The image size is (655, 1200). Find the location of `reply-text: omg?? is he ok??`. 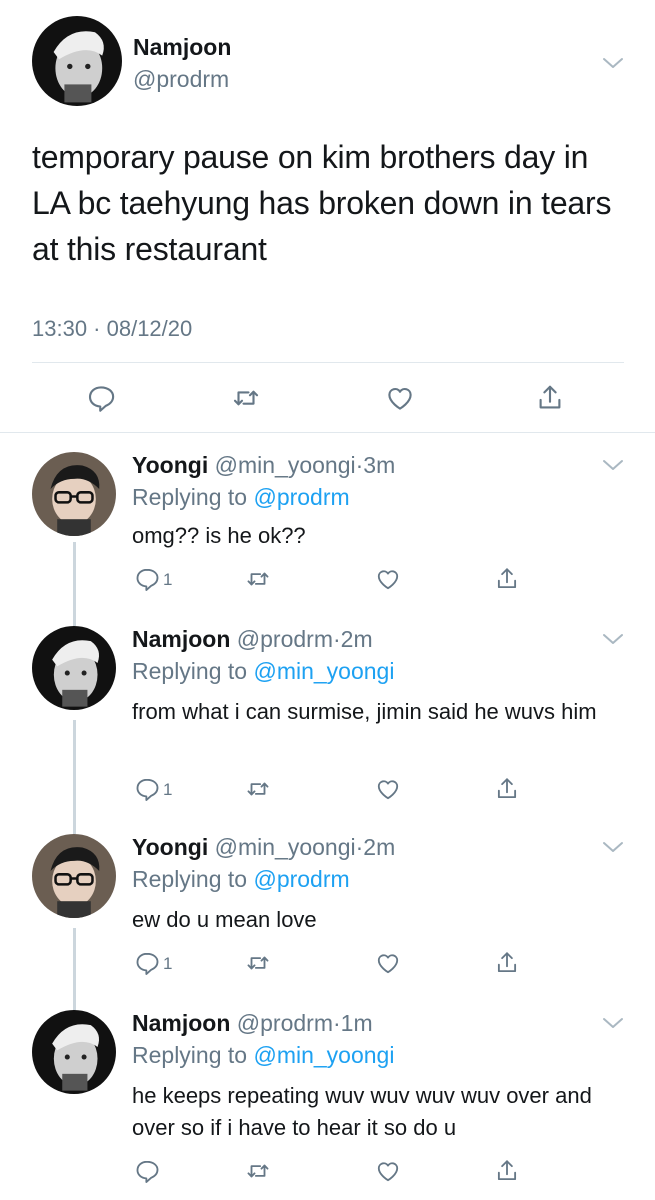

reply-text: omg?? is he ok?? is located at coordinates (219, 535).